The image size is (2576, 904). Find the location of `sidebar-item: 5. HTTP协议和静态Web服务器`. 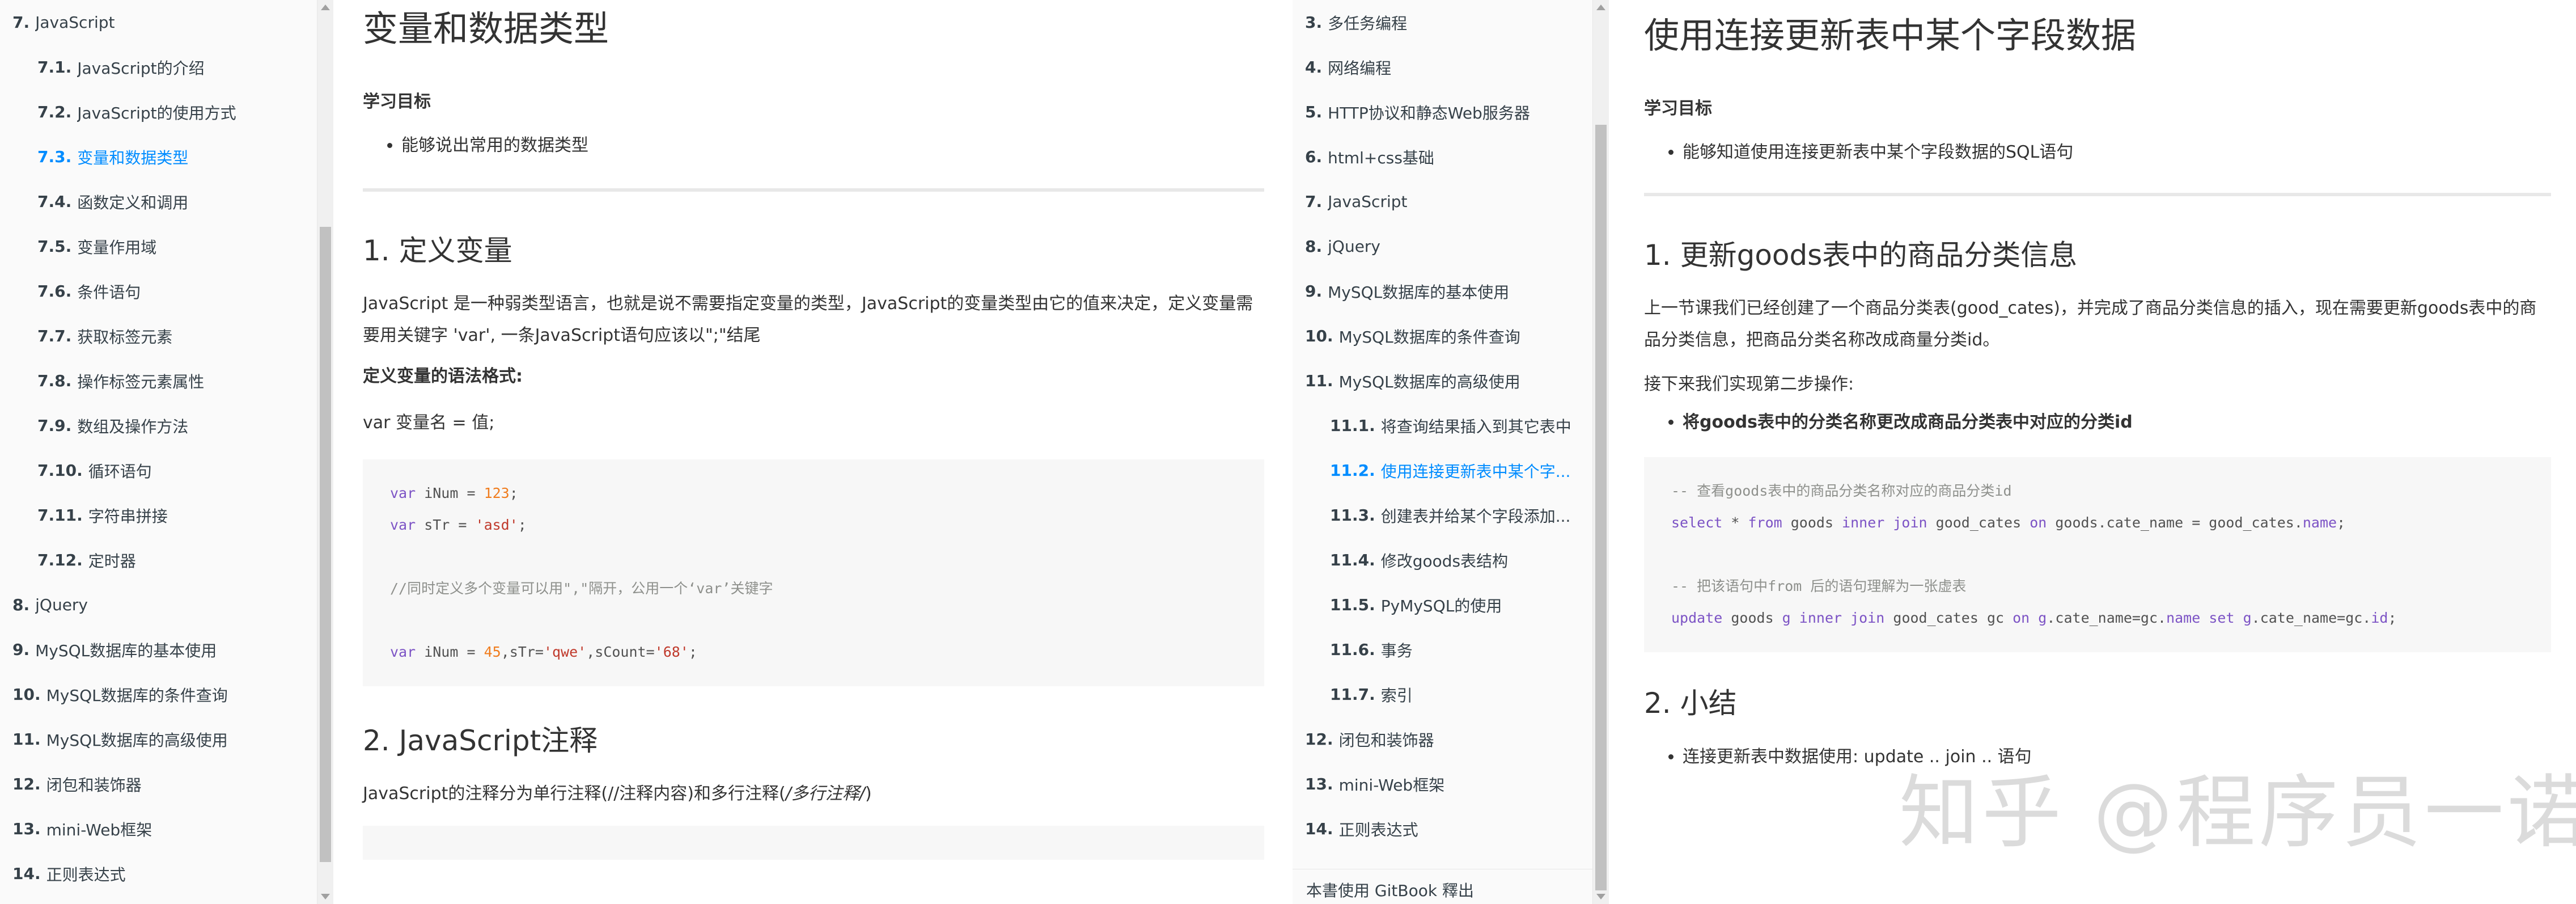

sidebar-item: 5. HTTP协议和静态Web服务器 is located at coordinates (1443, 112).